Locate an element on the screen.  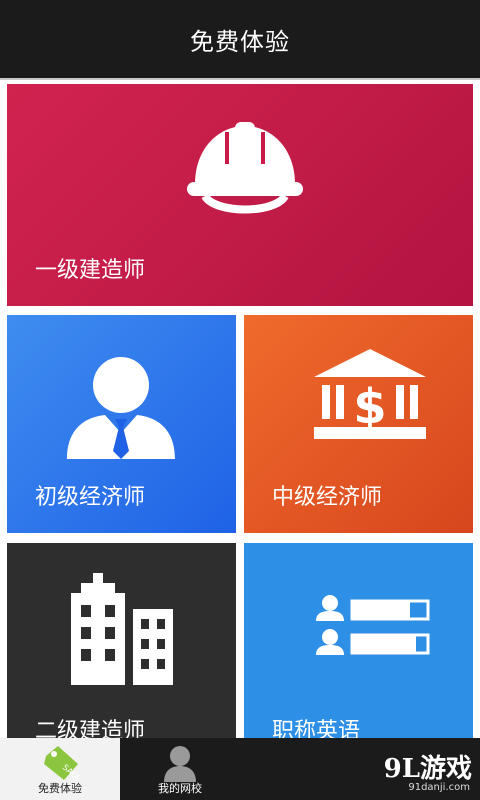
nav-free-trial: SALE 免费体验 is located at coordinates (60, 769).